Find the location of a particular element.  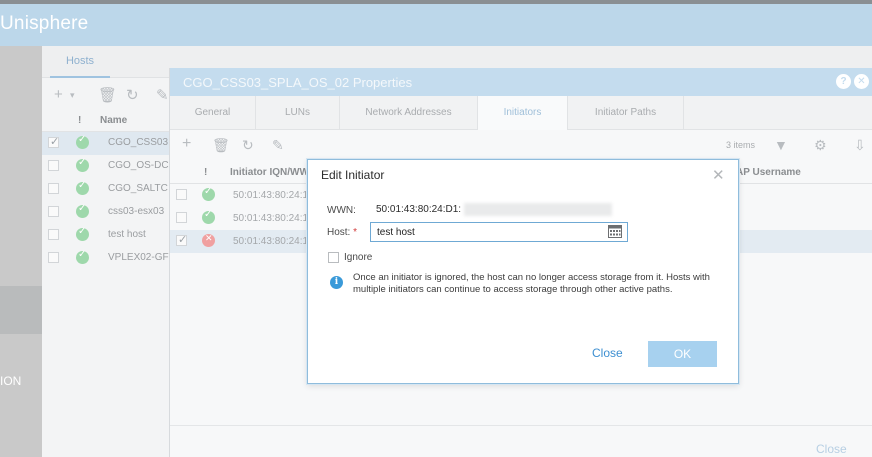

host-name: CGO_OS-DC is located at coordinates (138, 165).